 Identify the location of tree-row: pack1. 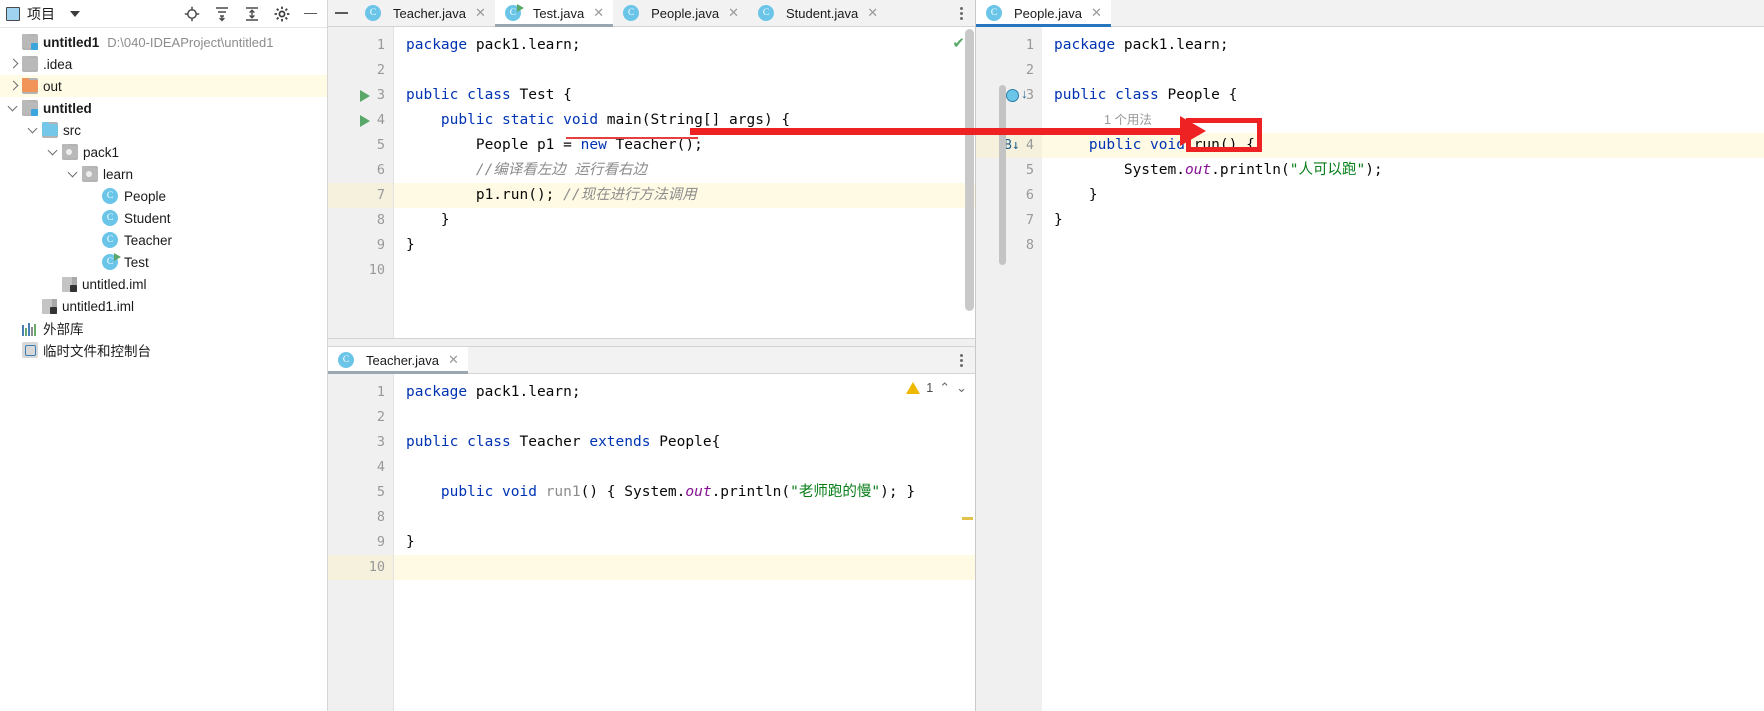
(163, 152).